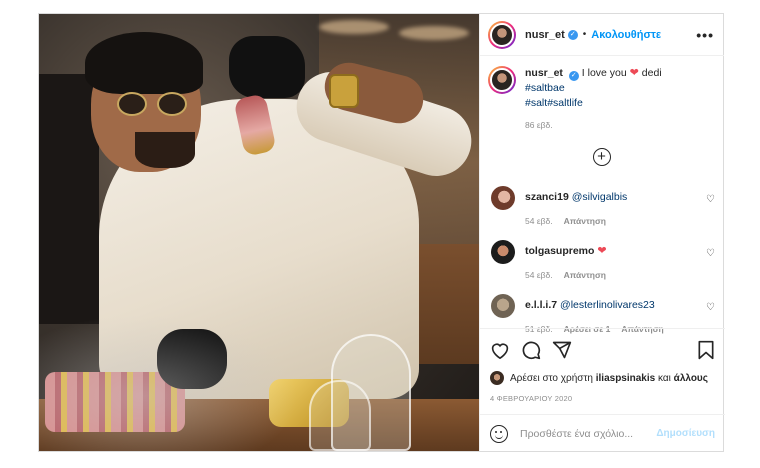 This screenshot has width=760, height=468. I want to click on hair, so click(144, 63).